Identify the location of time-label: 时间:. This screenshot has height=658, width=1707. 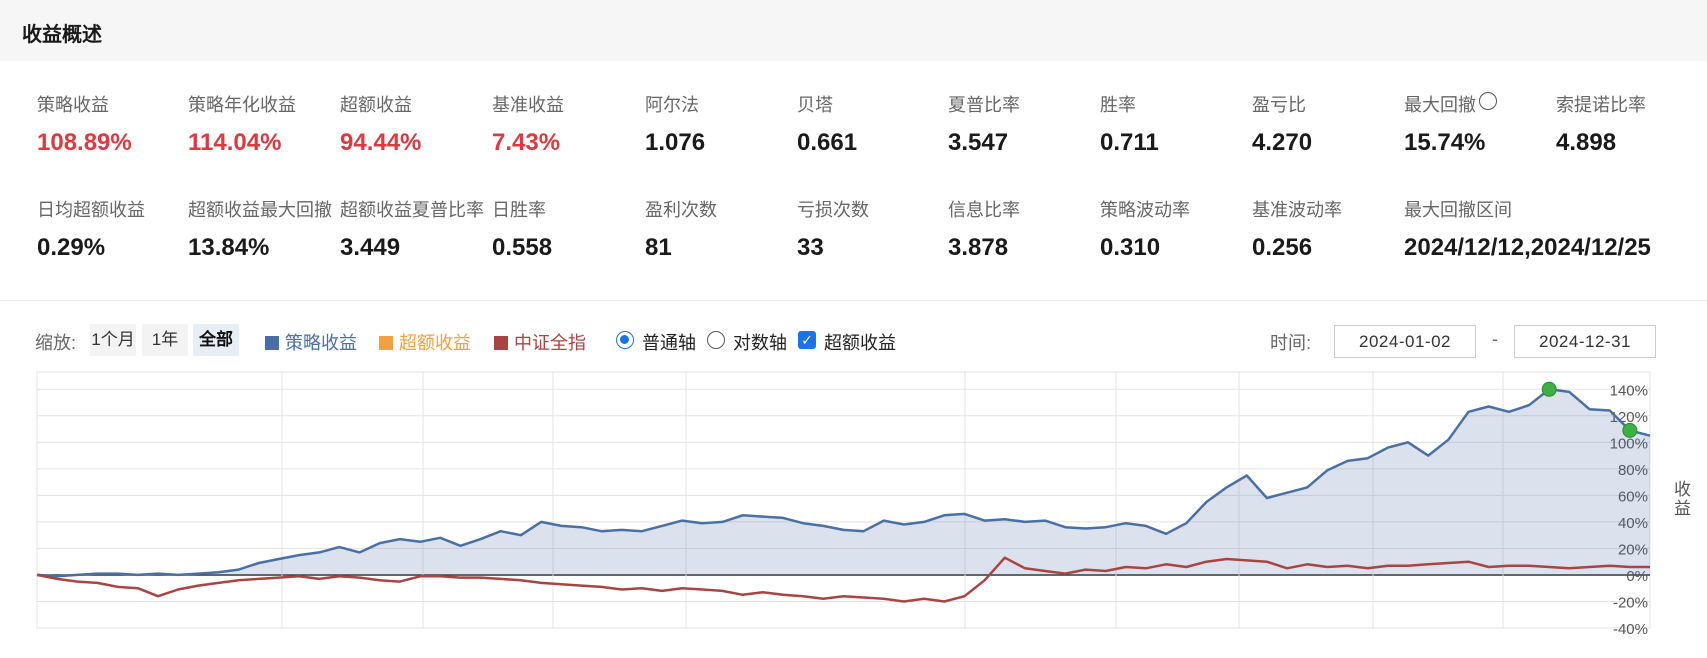
(1291, 343).